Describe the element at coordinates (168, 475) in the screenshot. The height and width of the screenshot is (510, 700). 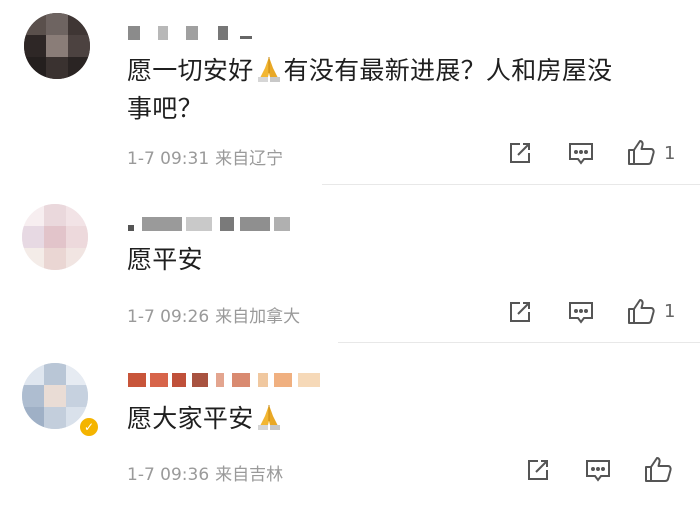
I see `comment-time: 1-7 09:36` at that location.